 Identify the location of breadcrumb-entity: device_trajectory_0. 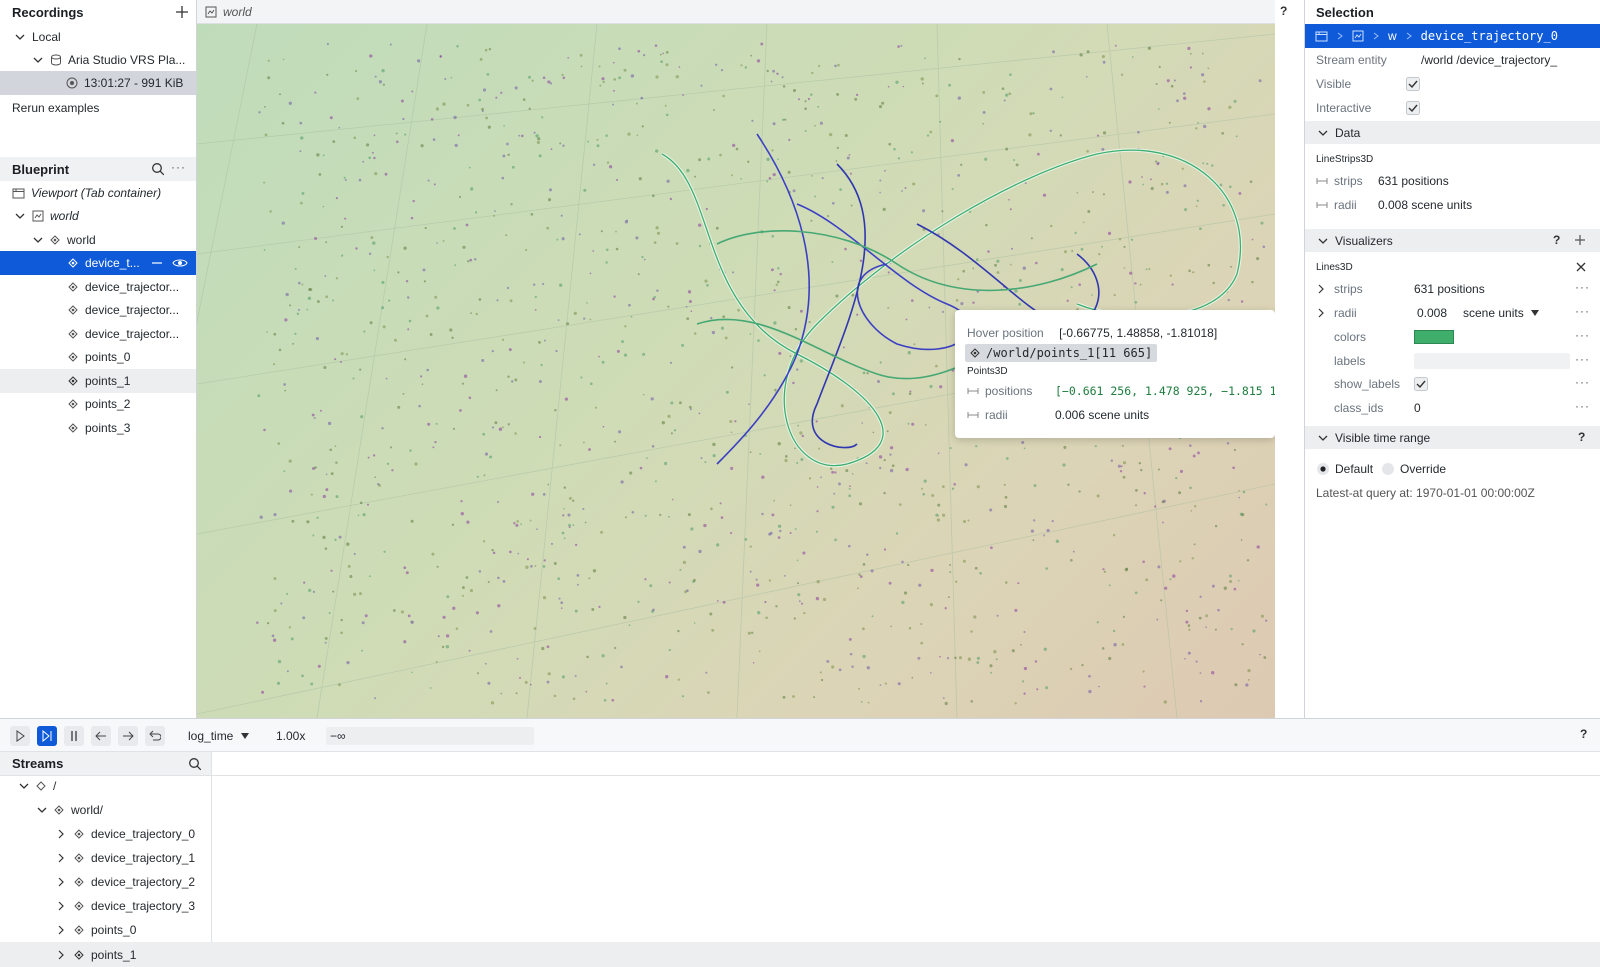
(1489, 36).